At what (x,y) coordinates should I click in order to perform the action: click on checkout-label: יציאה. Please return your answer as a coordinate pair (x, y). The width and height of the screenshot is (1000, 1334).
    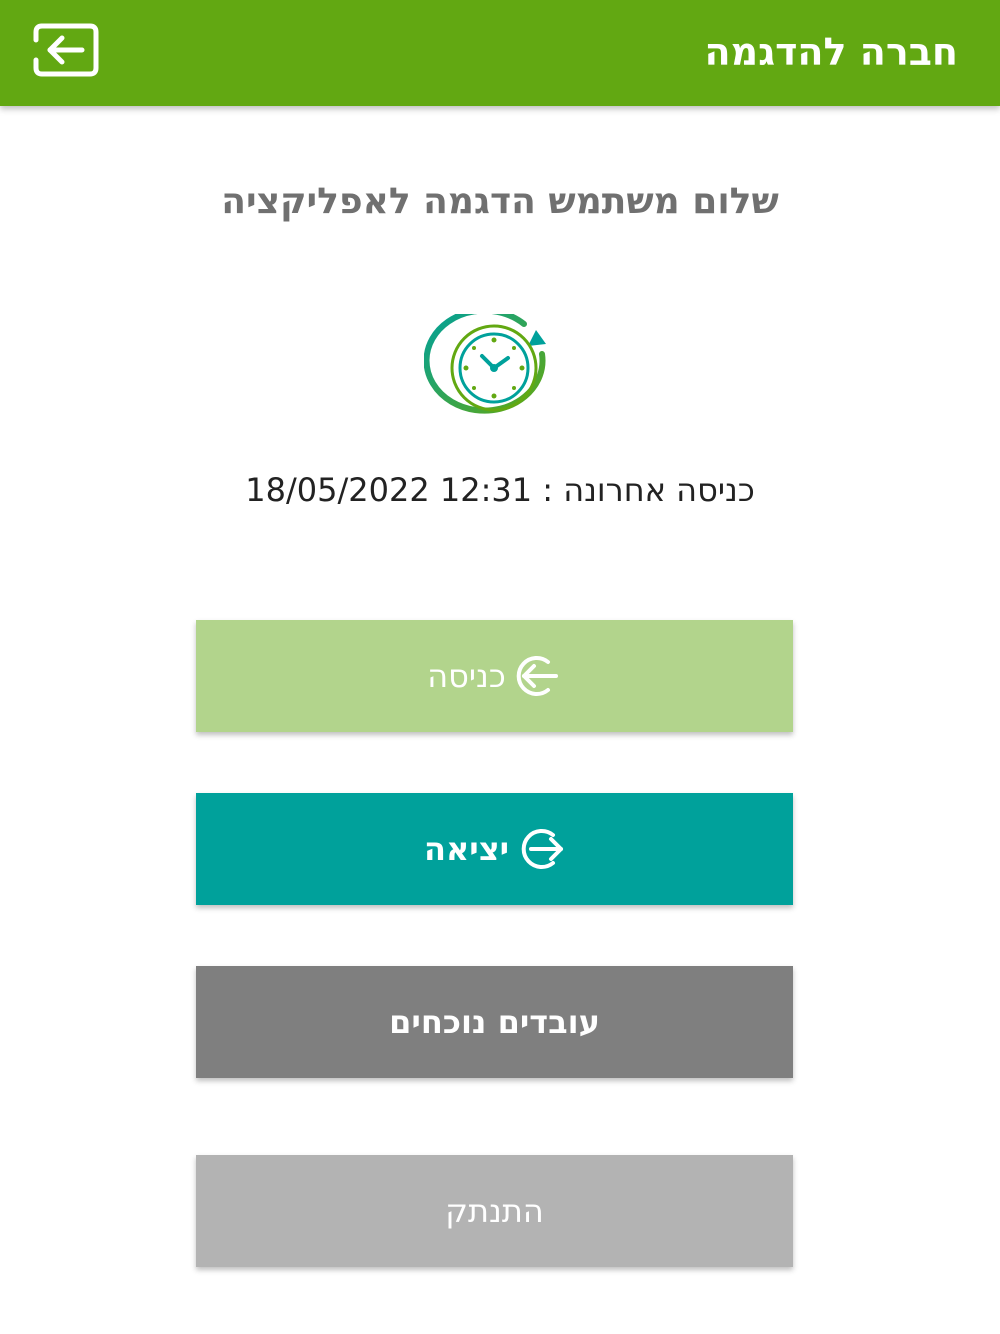
    Looking at the image, I should click on (467, 849).